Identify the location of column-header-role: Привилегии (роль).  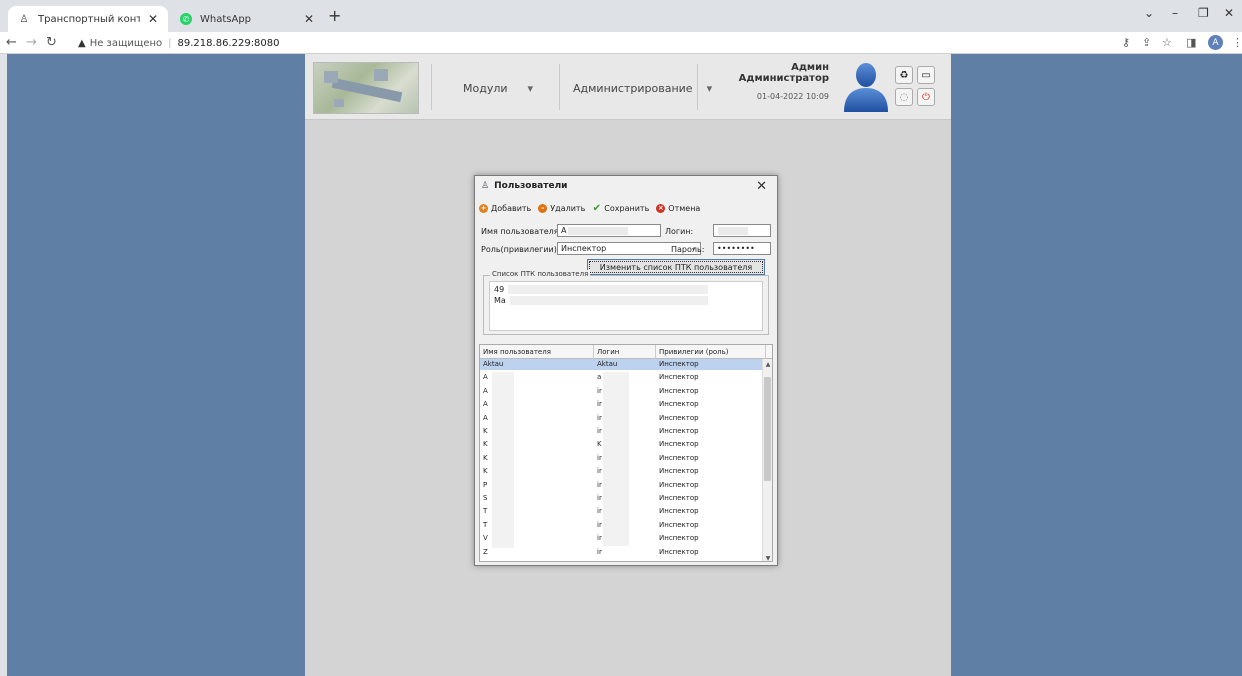
(711, 352).